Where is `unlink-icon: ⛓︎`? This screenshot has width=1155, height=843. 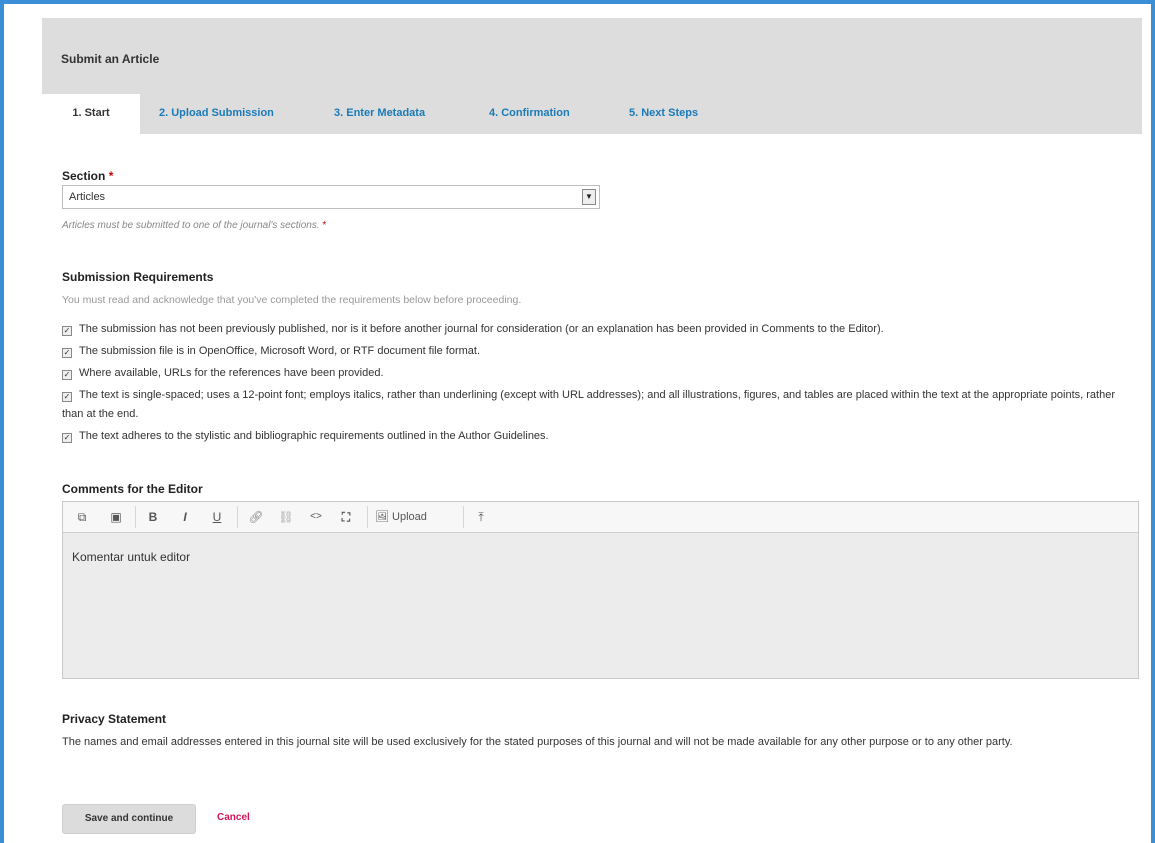
unlink-icon: ⛓︎ is located at coordinates (286, 517).